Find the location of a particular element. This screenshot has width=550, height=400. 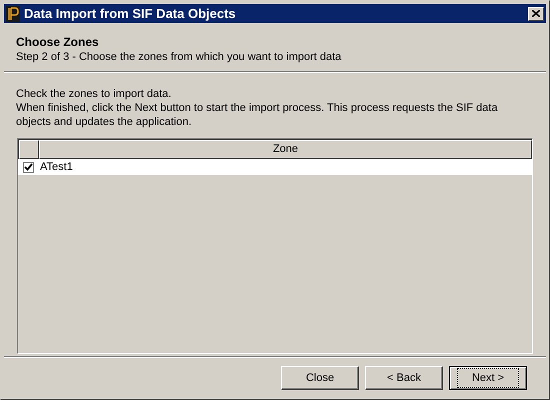

dialog-button: Close is located at coordinates (320, 378).